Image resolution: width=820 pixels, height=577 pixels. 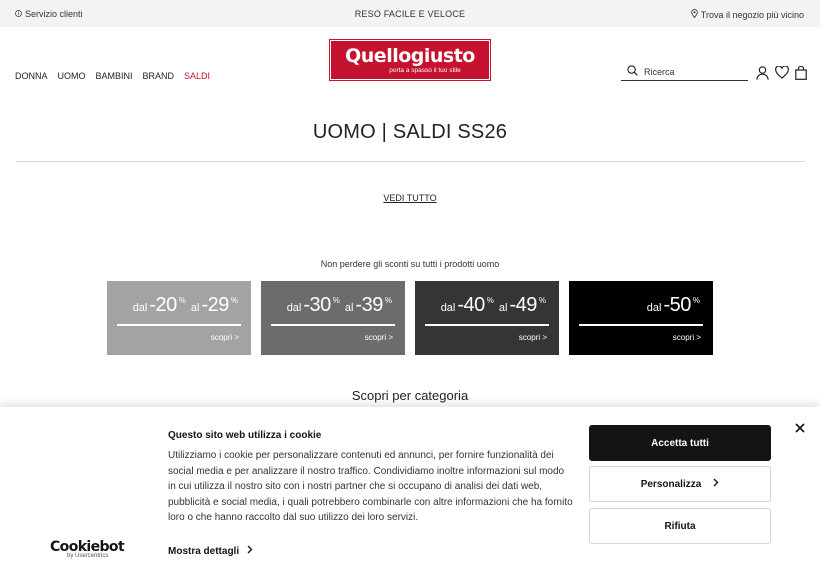 What do you see at coordinates (523, 305) in the screenshot?
I see `banner-value-to: -49` at bounding box center [523, 305].